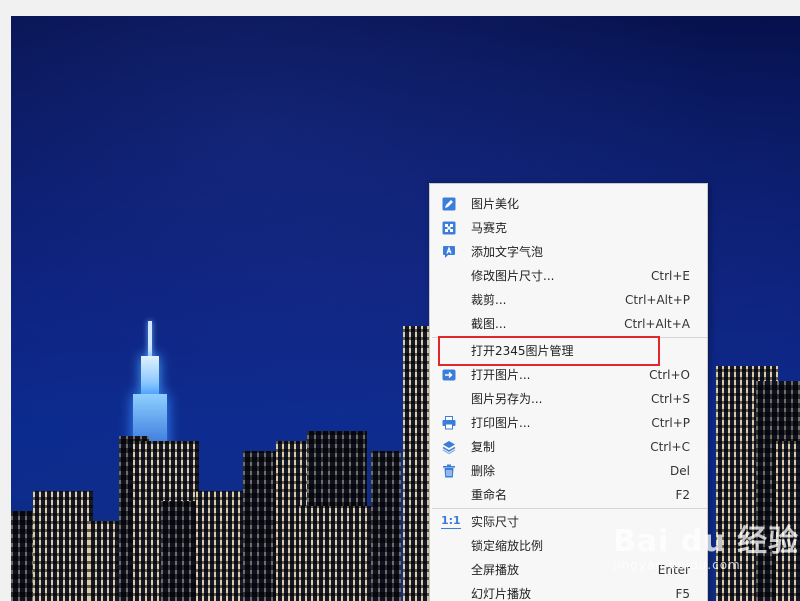 The image size is (800, 601). What do you see at coordinates (449, 471) in the screenshot?
I see `trash-icon` at bounding box center [449, 471].